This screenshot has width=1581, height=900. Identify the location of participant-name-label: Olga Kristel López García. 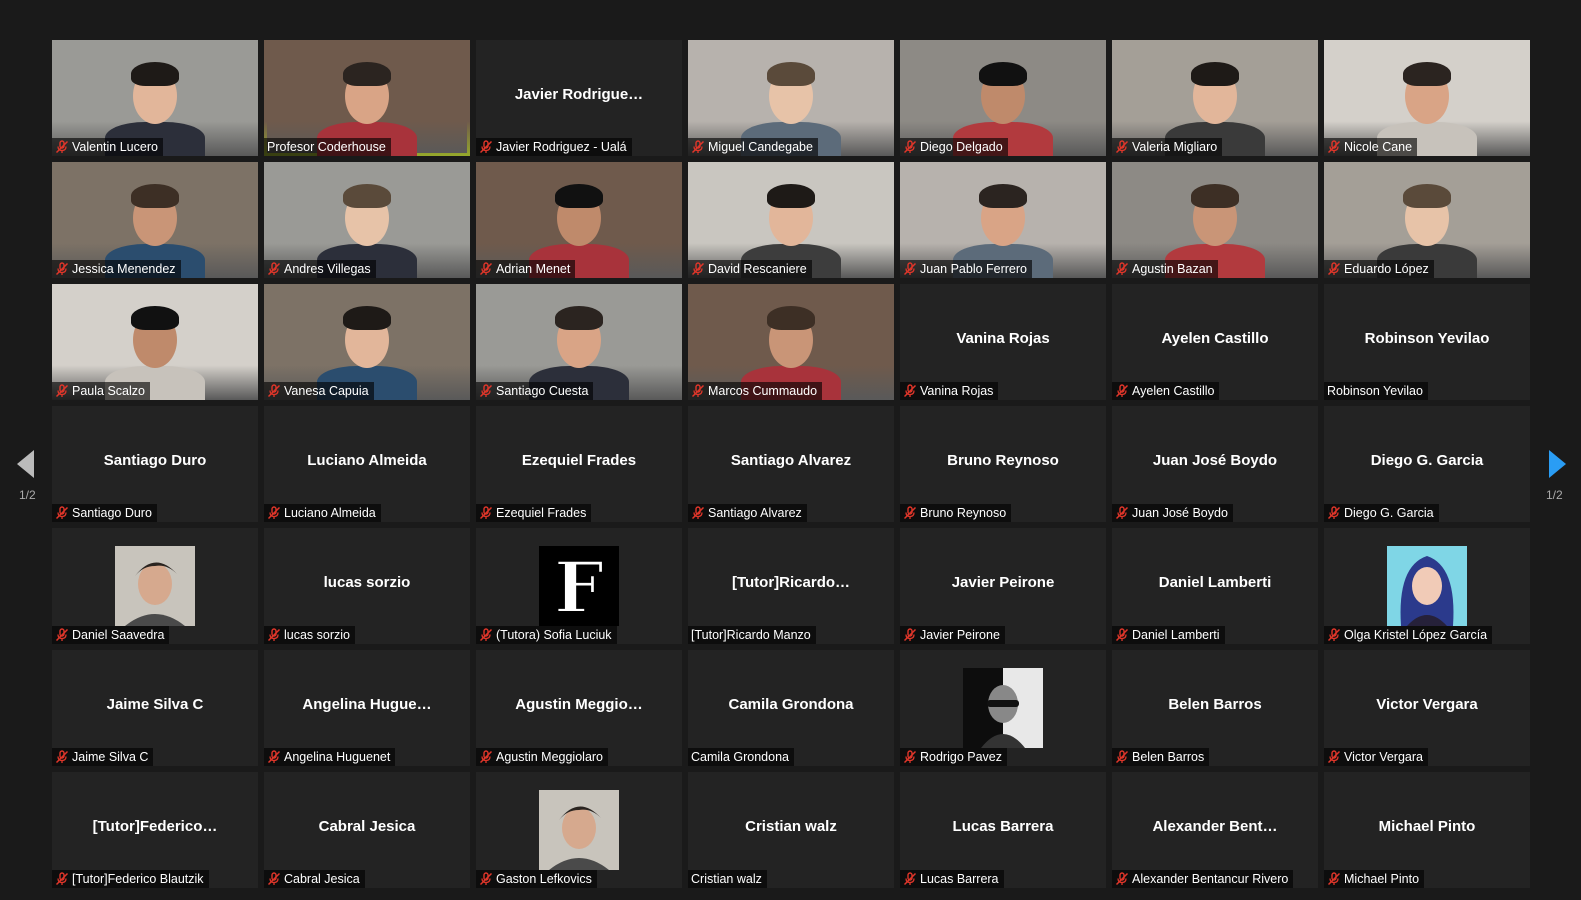
(1416, 635).